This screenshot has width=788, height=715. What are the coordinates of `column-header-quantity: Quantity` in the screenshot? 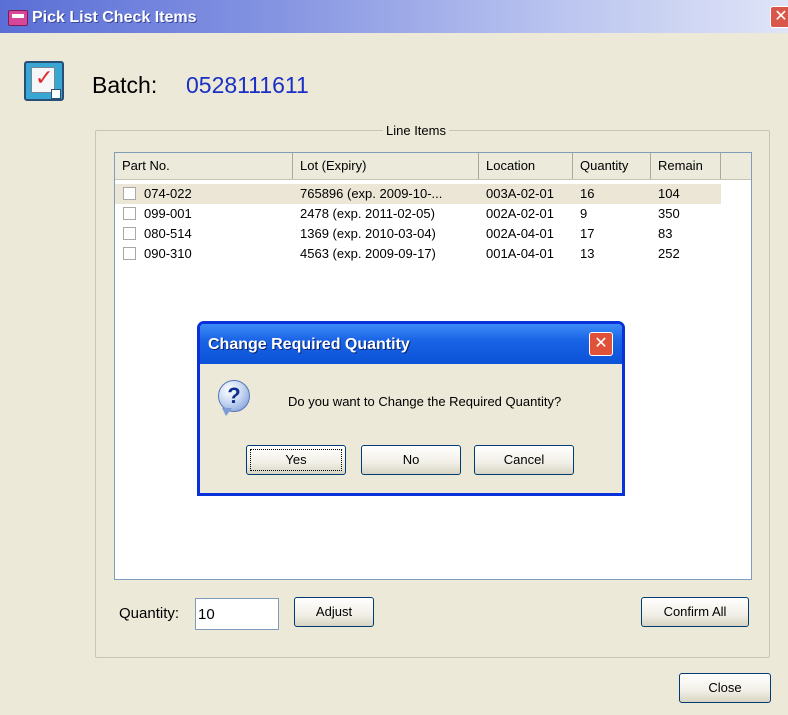 It's located at (612, 166).